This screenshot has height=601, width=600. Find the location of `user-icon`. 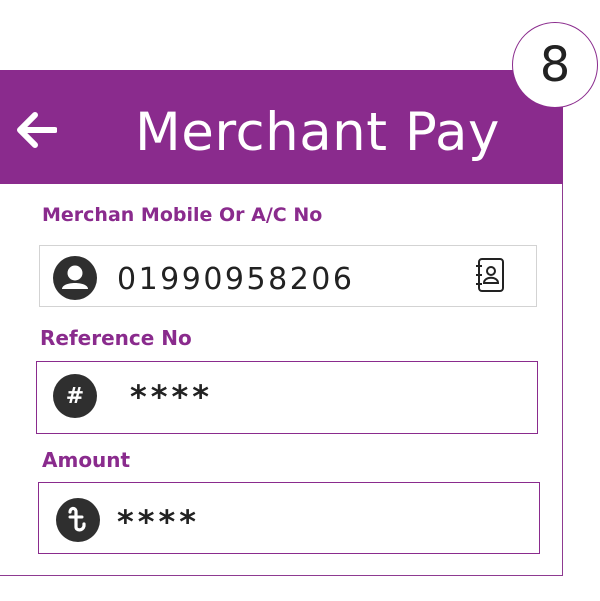

user-icon is located at coordinates (75, 278).